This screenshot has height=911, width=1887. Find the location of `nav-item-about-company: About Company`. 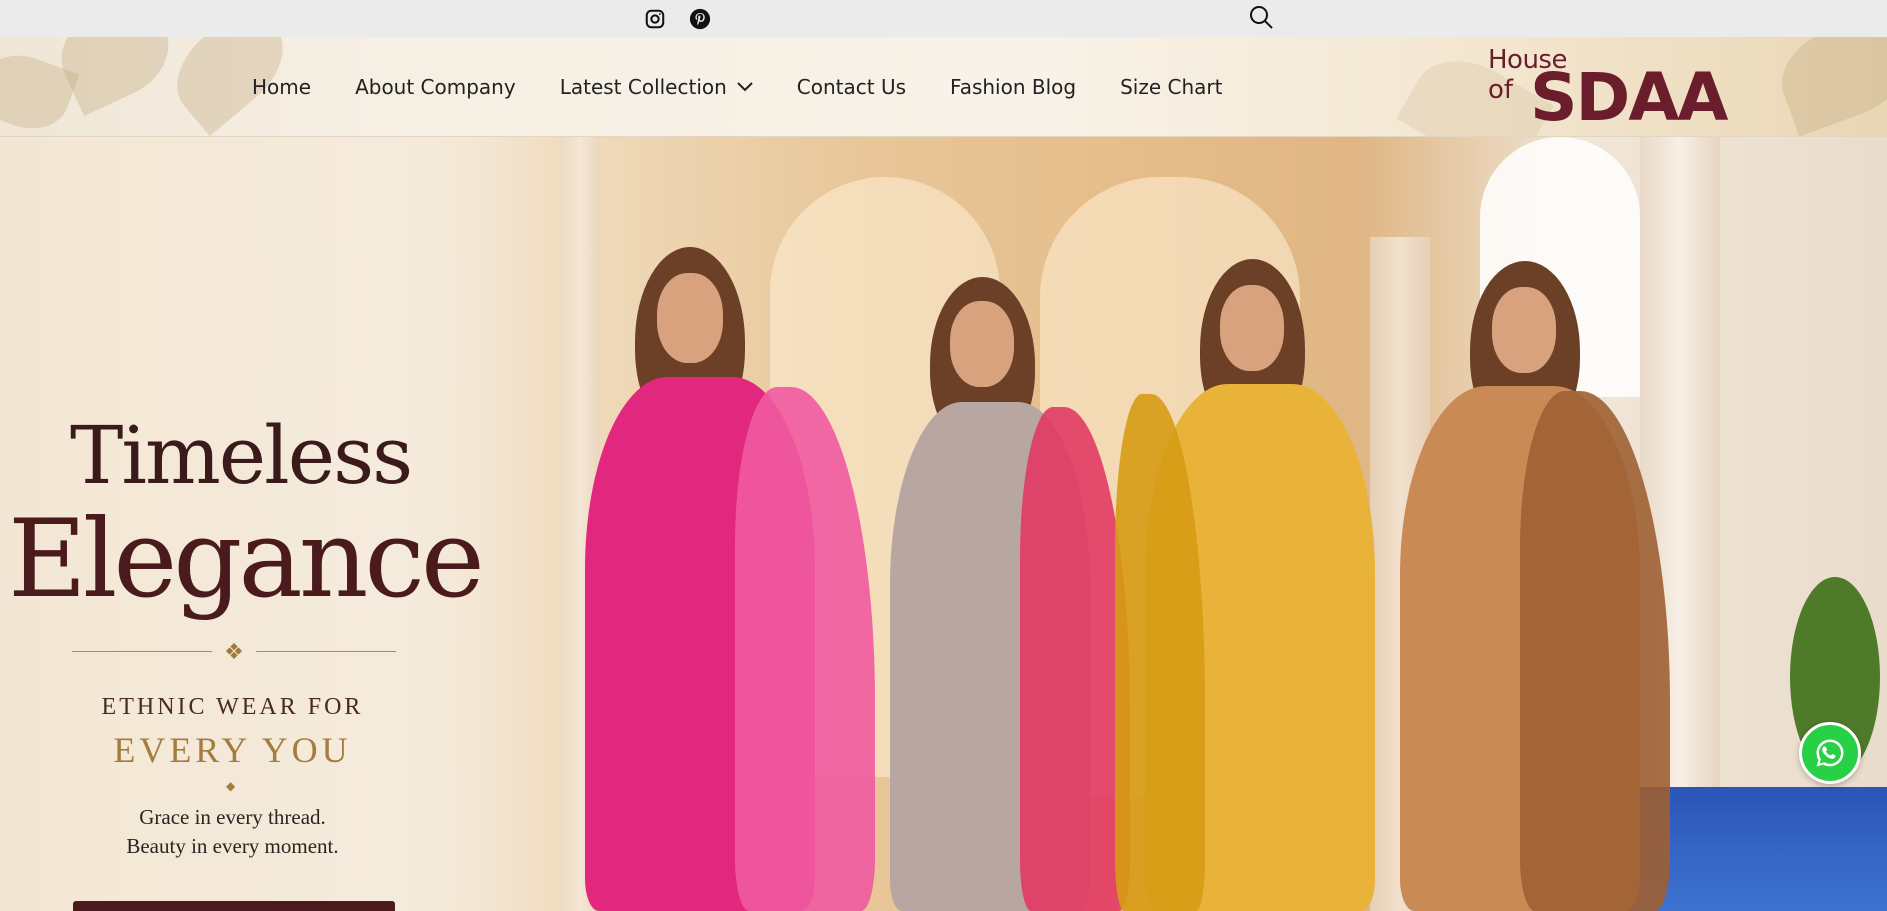

nav-item-about-company: About Company is located at coordinates (435, 87).